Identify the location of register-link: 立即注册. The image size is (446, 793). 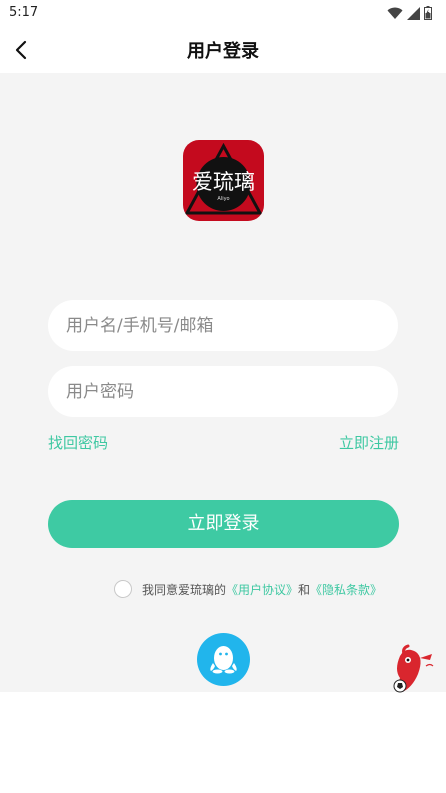
(369, 442).